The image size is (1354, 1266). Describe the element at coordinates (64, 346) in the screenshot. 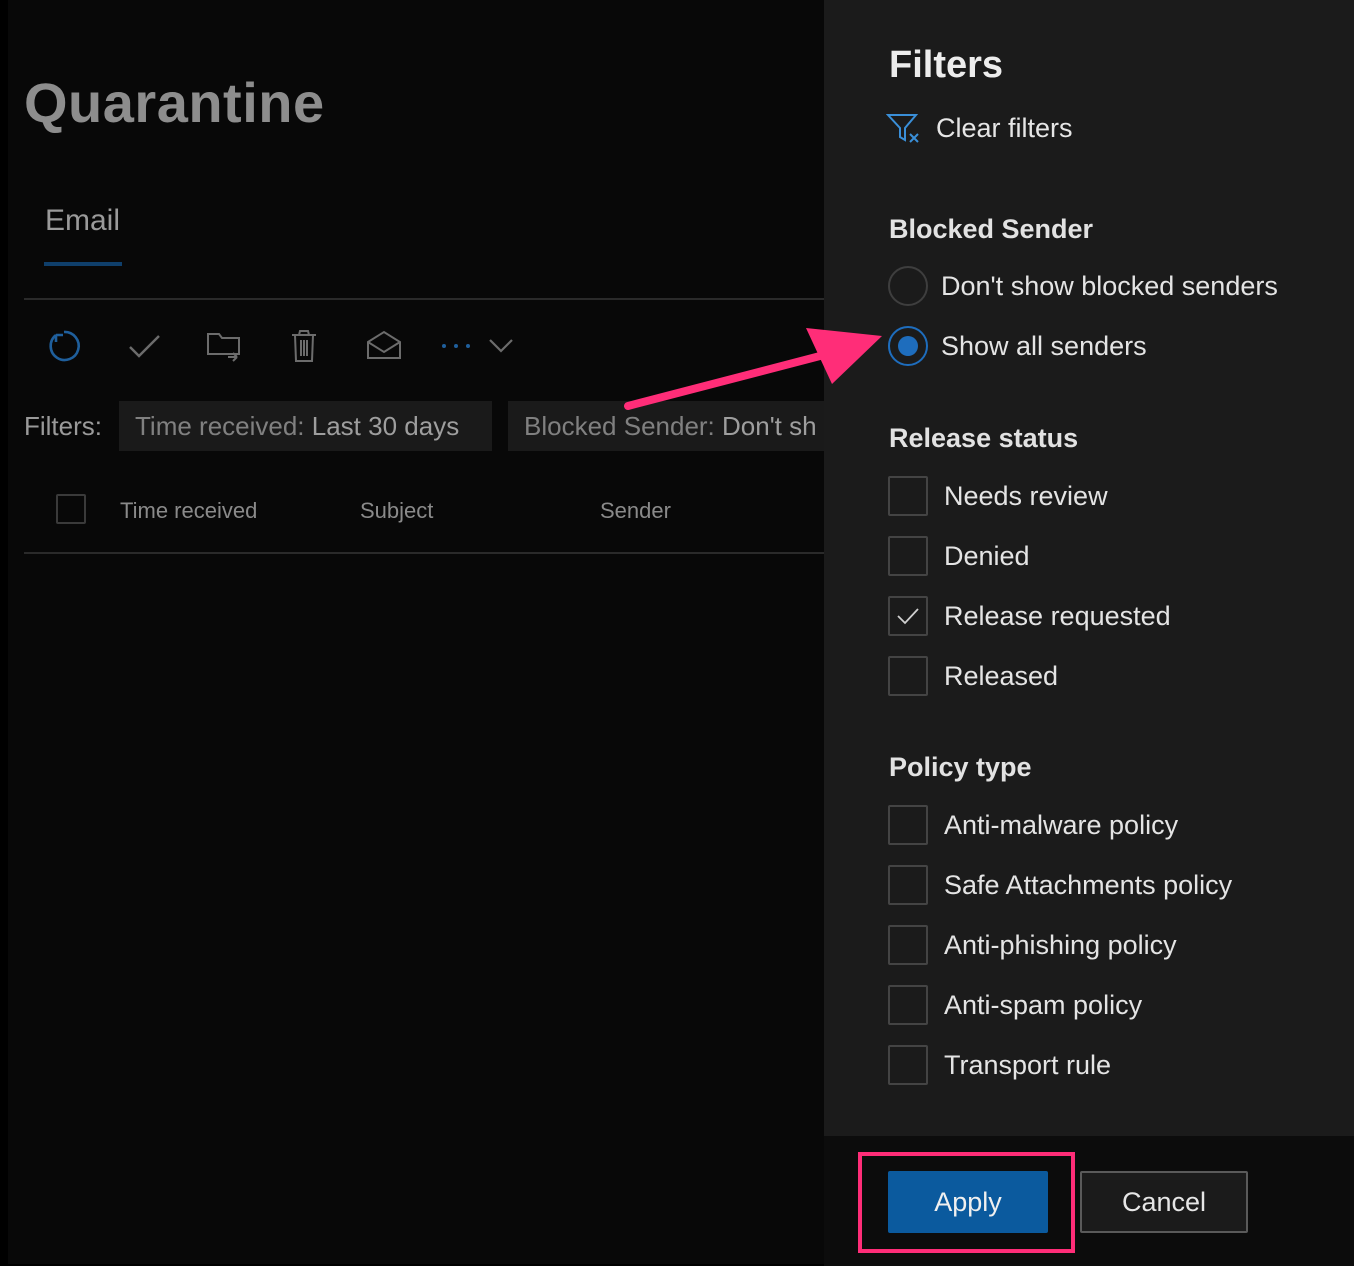

I see `refresh-icon` at that location.